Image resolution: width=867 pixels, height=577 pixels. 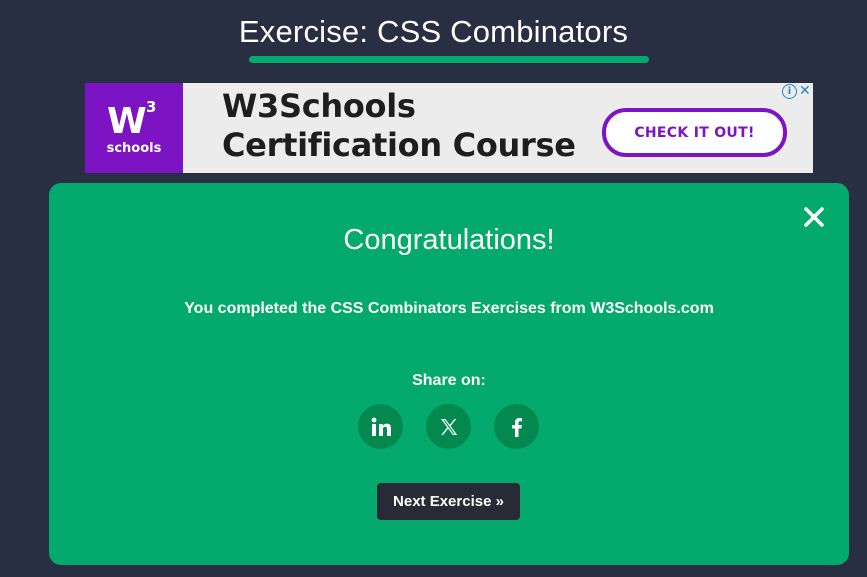 What do you see at coordinates (789, 91) in the screenshot?
I see `ad-info-icon: i` at bounding box center [789, 91].